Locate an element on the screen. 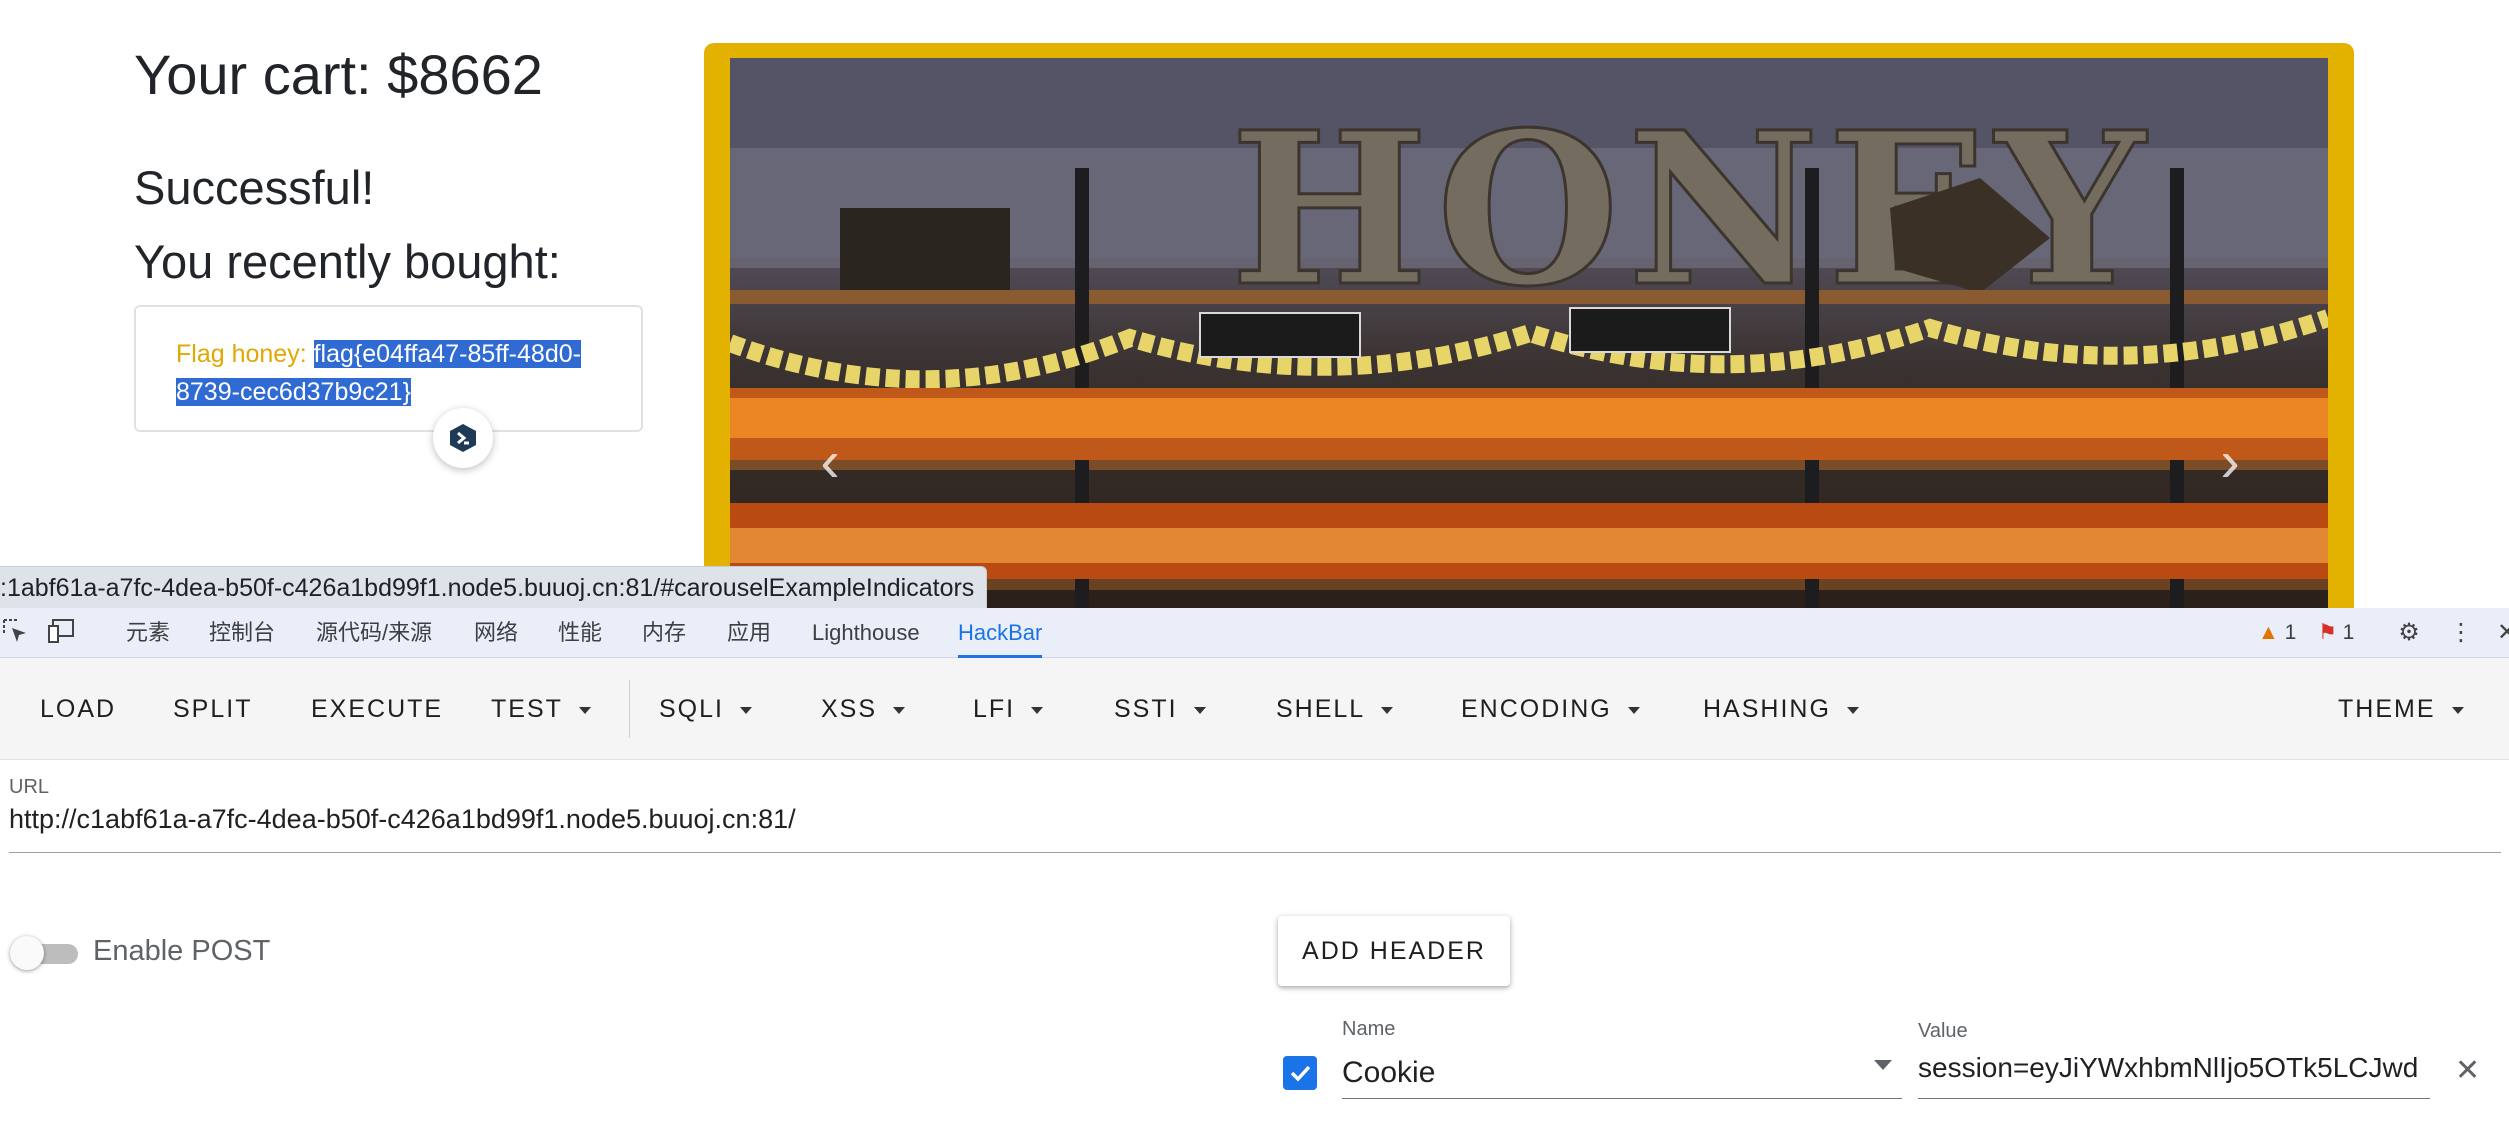  theme-menu-button: THEME is located at coordinates (2401, 709).